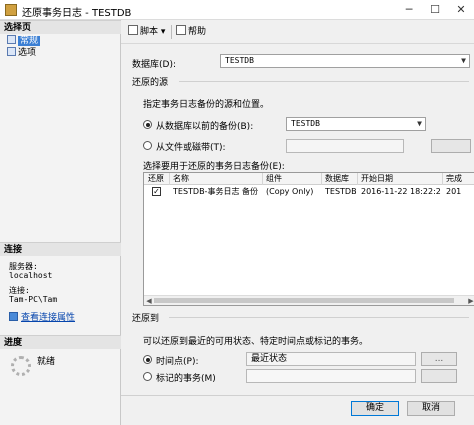 The height and width of the screenshot is (425, 474). What do you see at coordinates (33, 299) in the screenshot?
I see `connection-value: Tam-PC\Tam` at bounding box center [33, 299].